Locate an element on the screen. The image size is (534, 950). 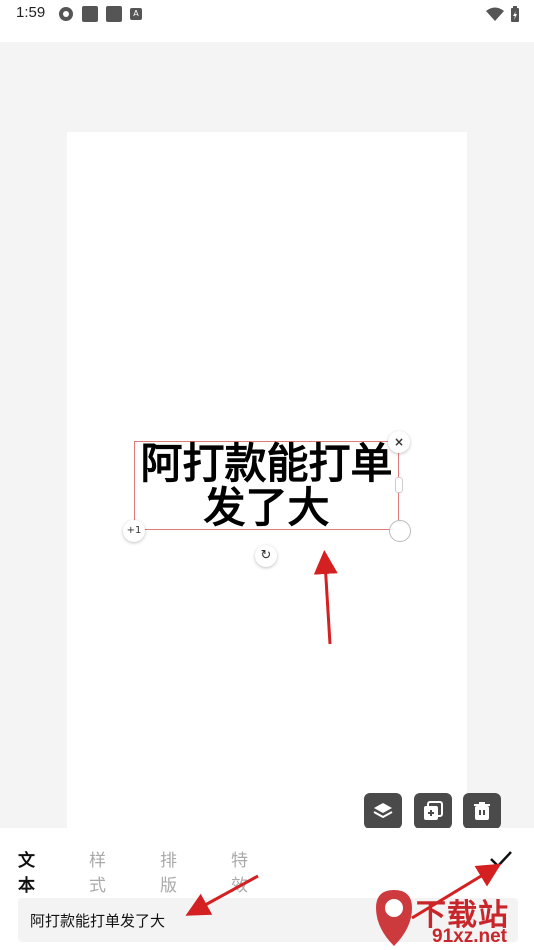
duplicate-button is located at coordinates (433, 811).